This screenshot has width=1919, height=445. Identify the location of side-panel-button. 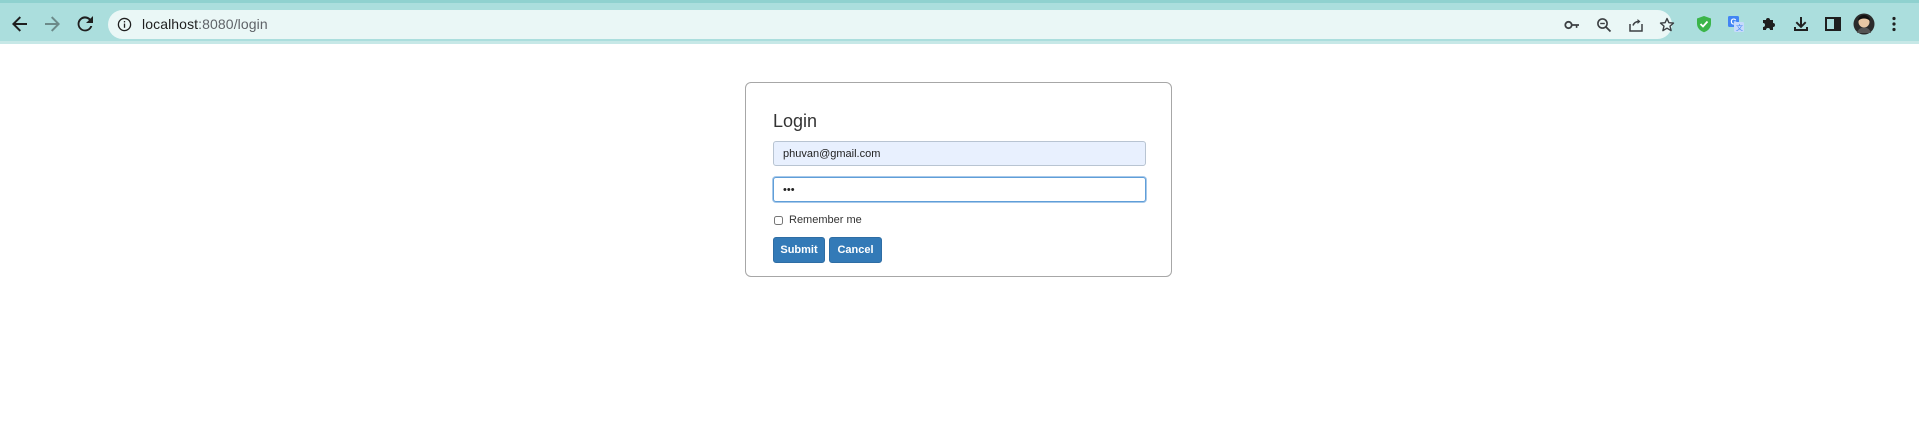
(1833, 24).